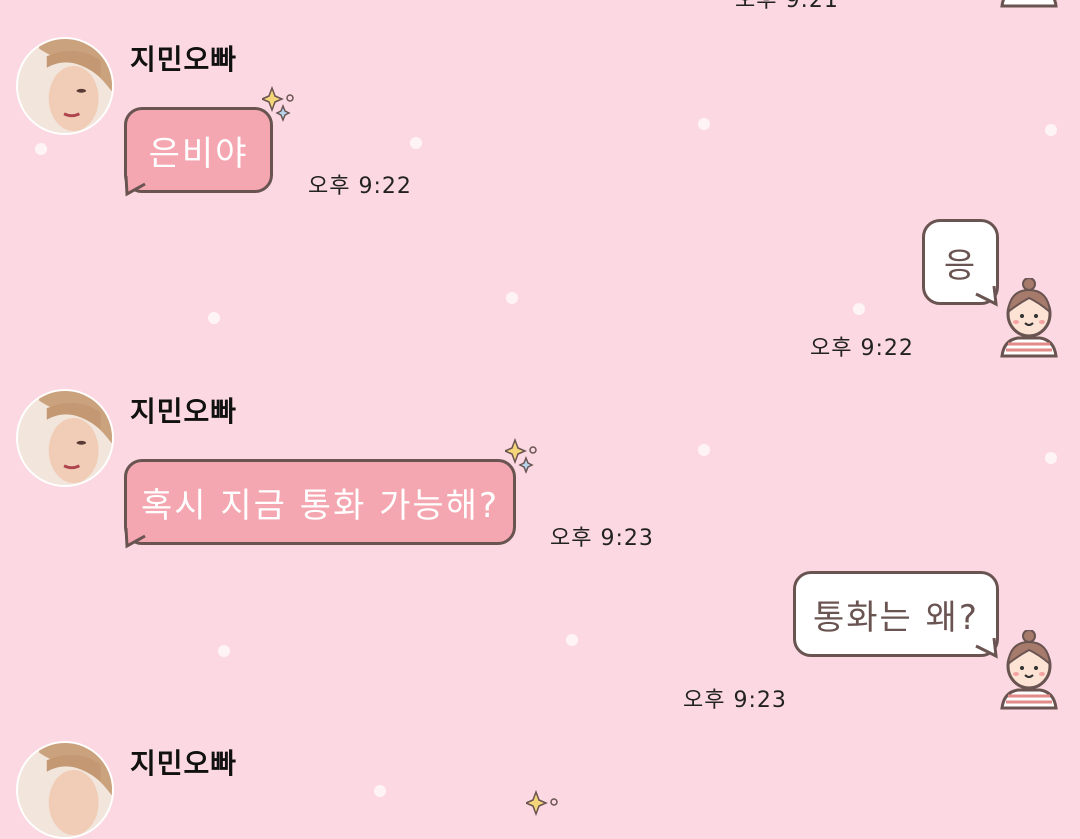 This screenshot has height=839, width=1080. I want to click on outgoing-message-bubble: 통화는 왜?, so click(896, 614).